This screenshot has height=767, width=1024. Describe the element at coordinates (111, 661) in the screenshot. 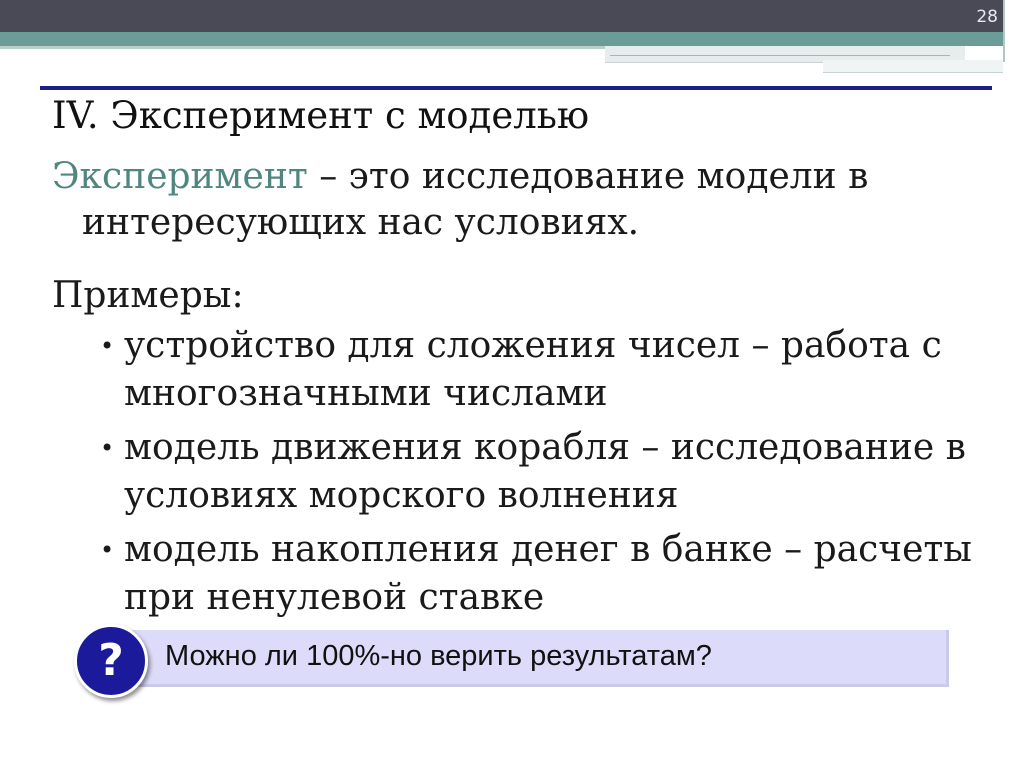

I see `question-mark-icon: ?` at that location.